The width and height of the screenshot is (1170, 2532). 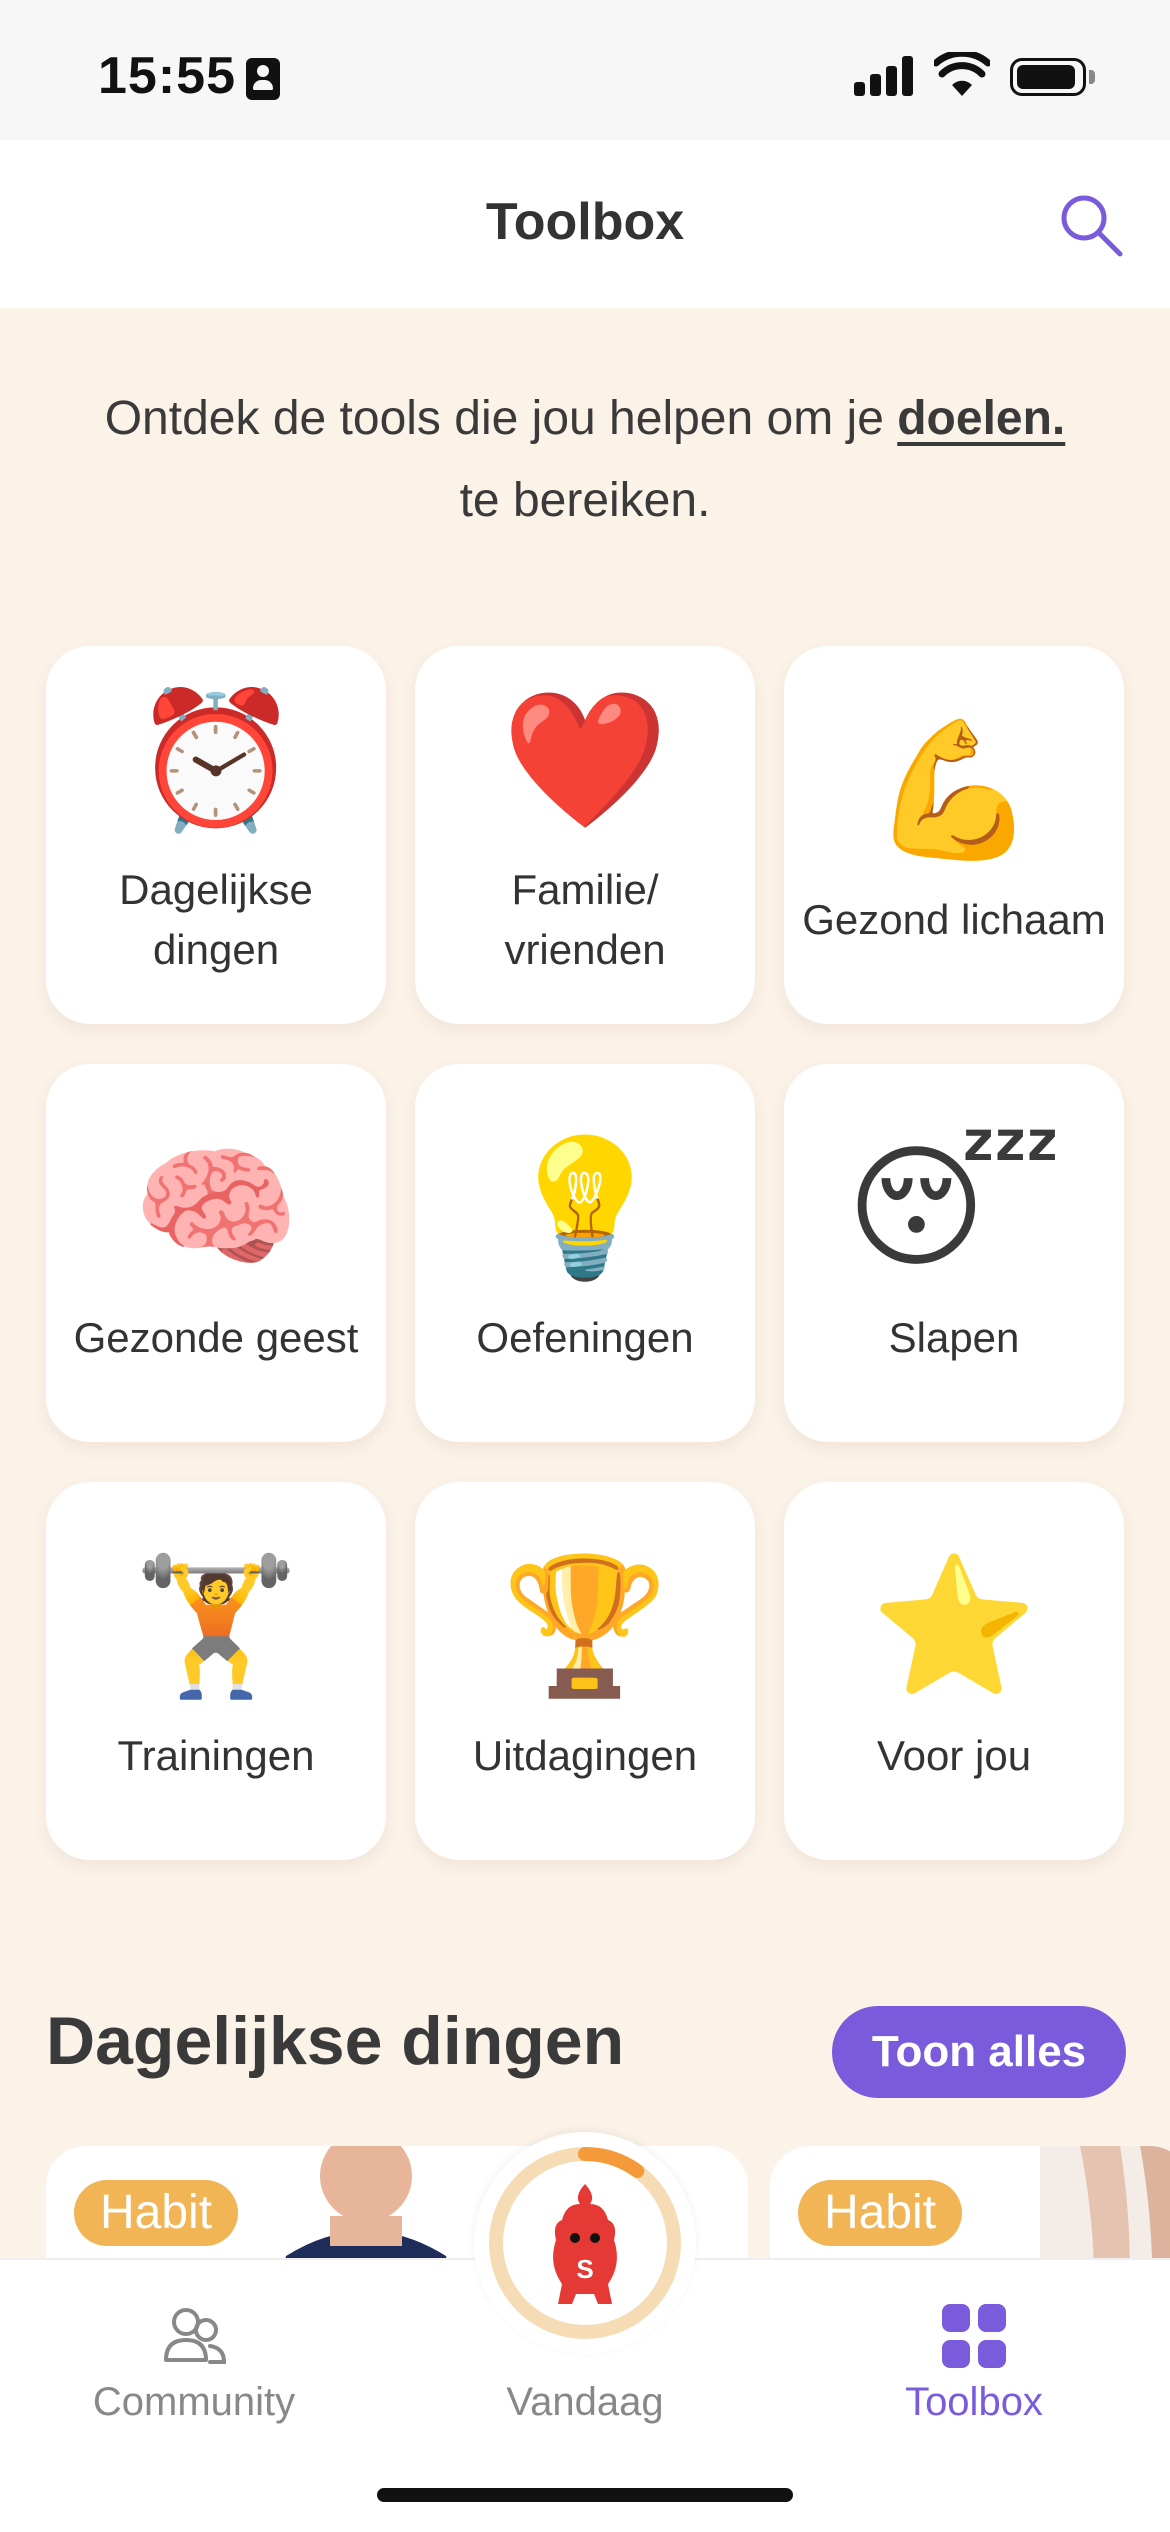 I want to click on category-label: Gezond lichaam, so click(x=954, y=919).